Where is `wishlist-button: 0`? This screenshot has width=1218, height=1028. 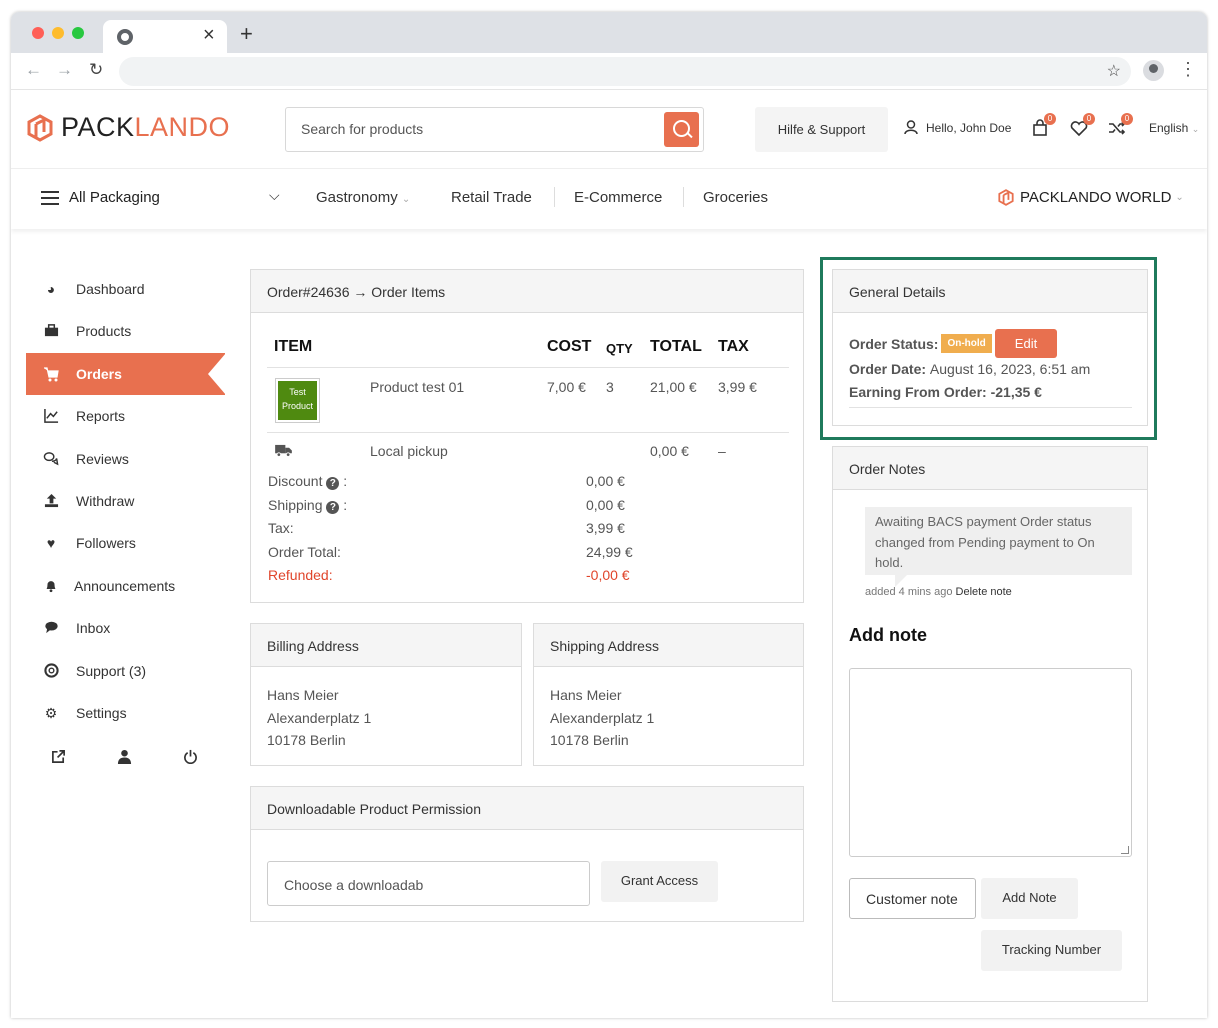
wishlist-button: 0 is located at coordinates (1082, 125).